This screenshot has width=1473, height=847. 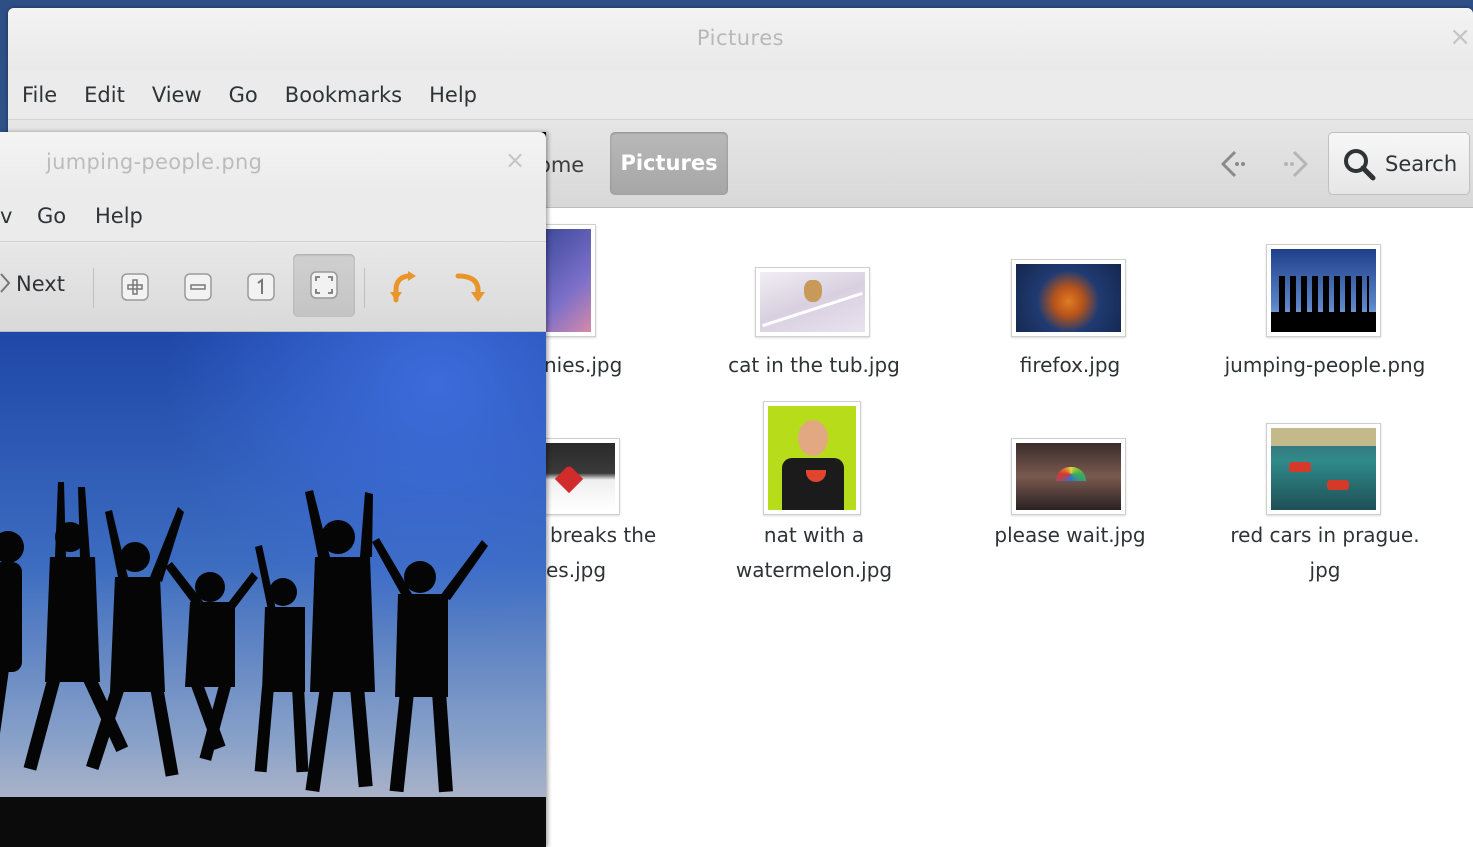 I want to click on file-name-line1: red cars in prague., so click(x=1325, y=535).